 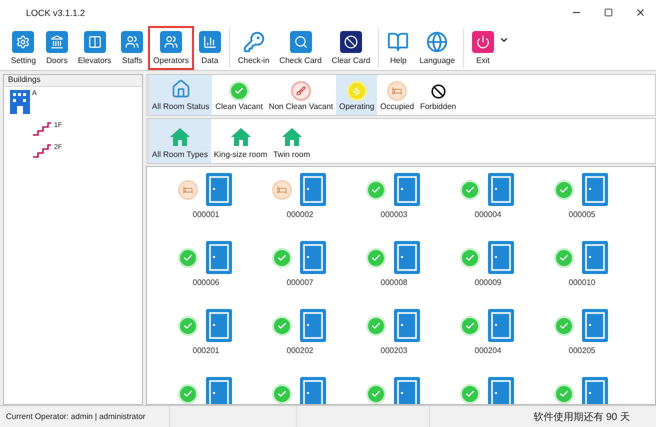 What do you see at coordinates (640, 12) in the screenshot?
I see `close-icon` at bounding box center [640, 12].